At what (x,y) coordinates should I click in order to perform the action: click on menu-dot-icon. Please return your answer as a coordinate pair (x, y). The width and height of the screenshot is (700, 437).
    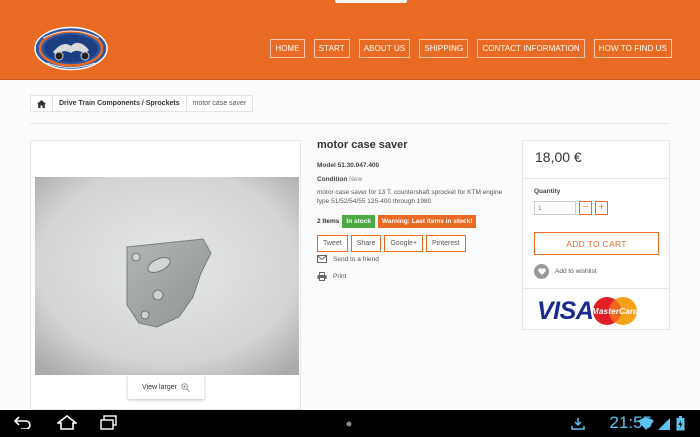
    Looking at the image, I should click on (349, 424).